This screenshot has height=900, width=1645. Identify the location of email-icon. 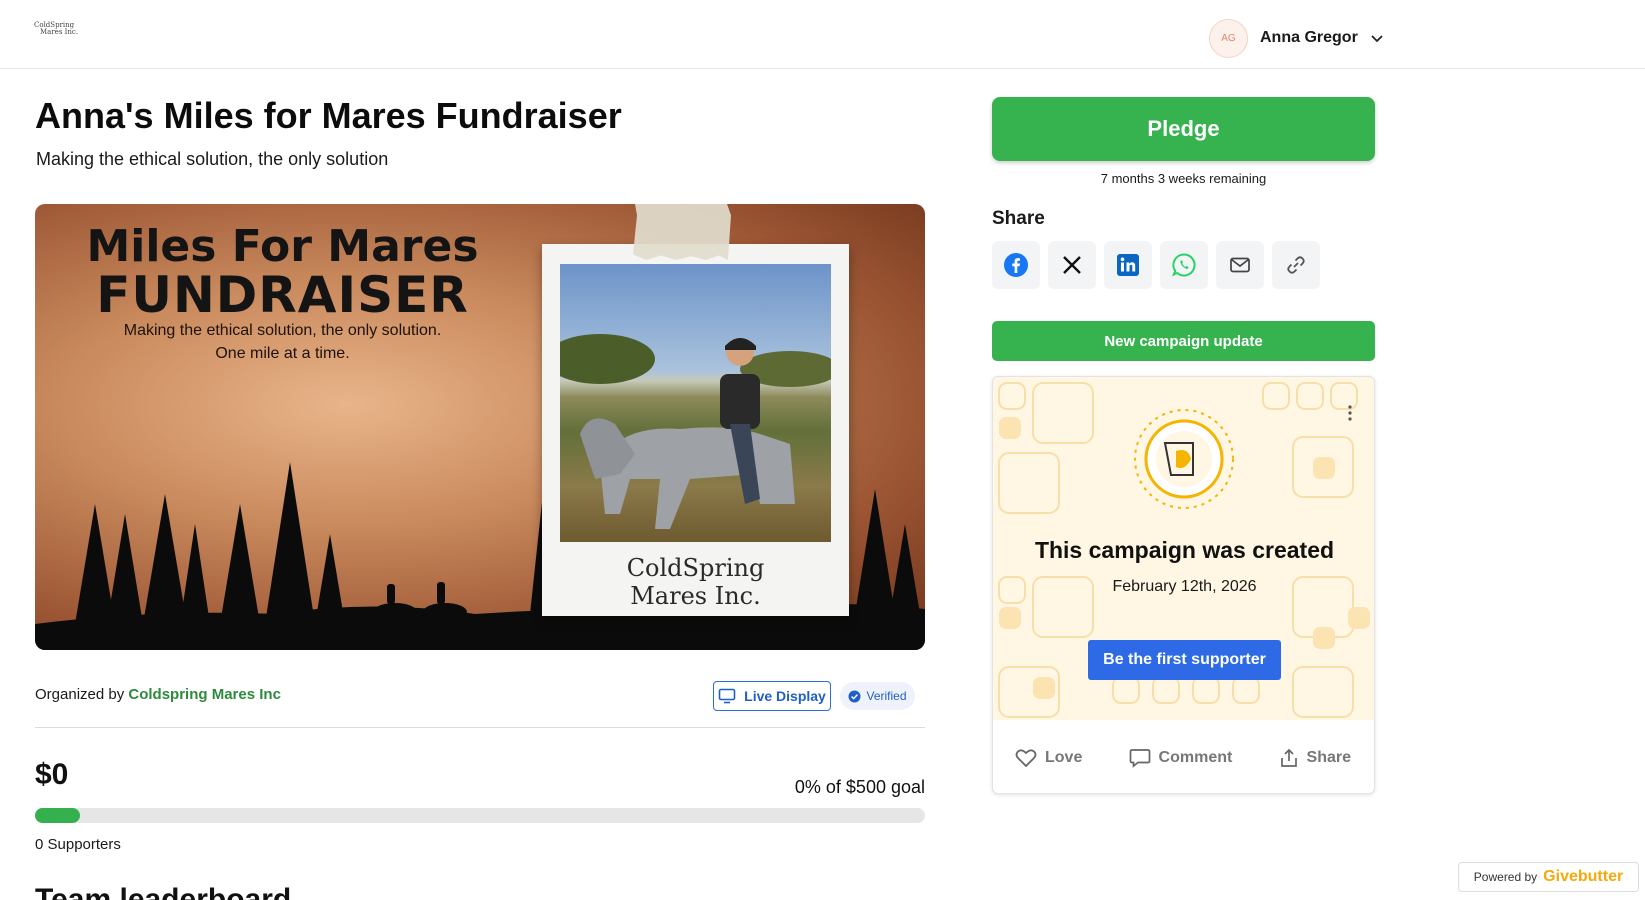
(1240, 265).